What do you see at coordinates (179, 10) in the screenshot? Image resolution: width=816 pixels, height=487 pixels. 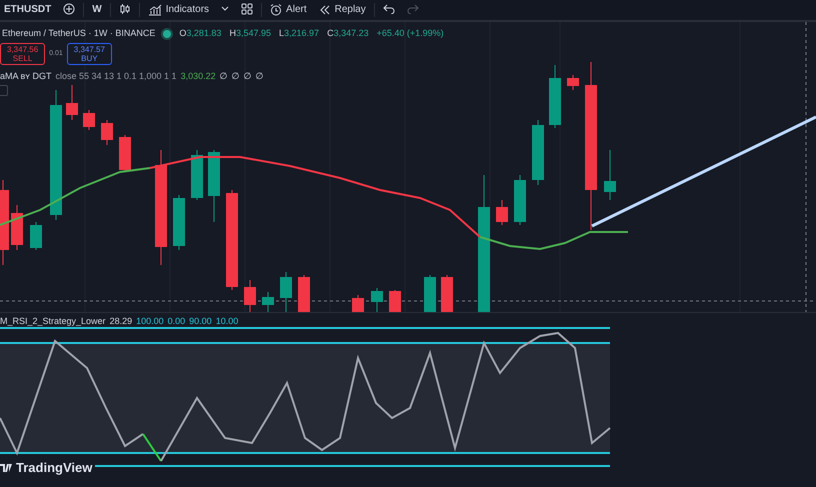 I see `indicators-button: Indicators` at bounding box center [179, 10].